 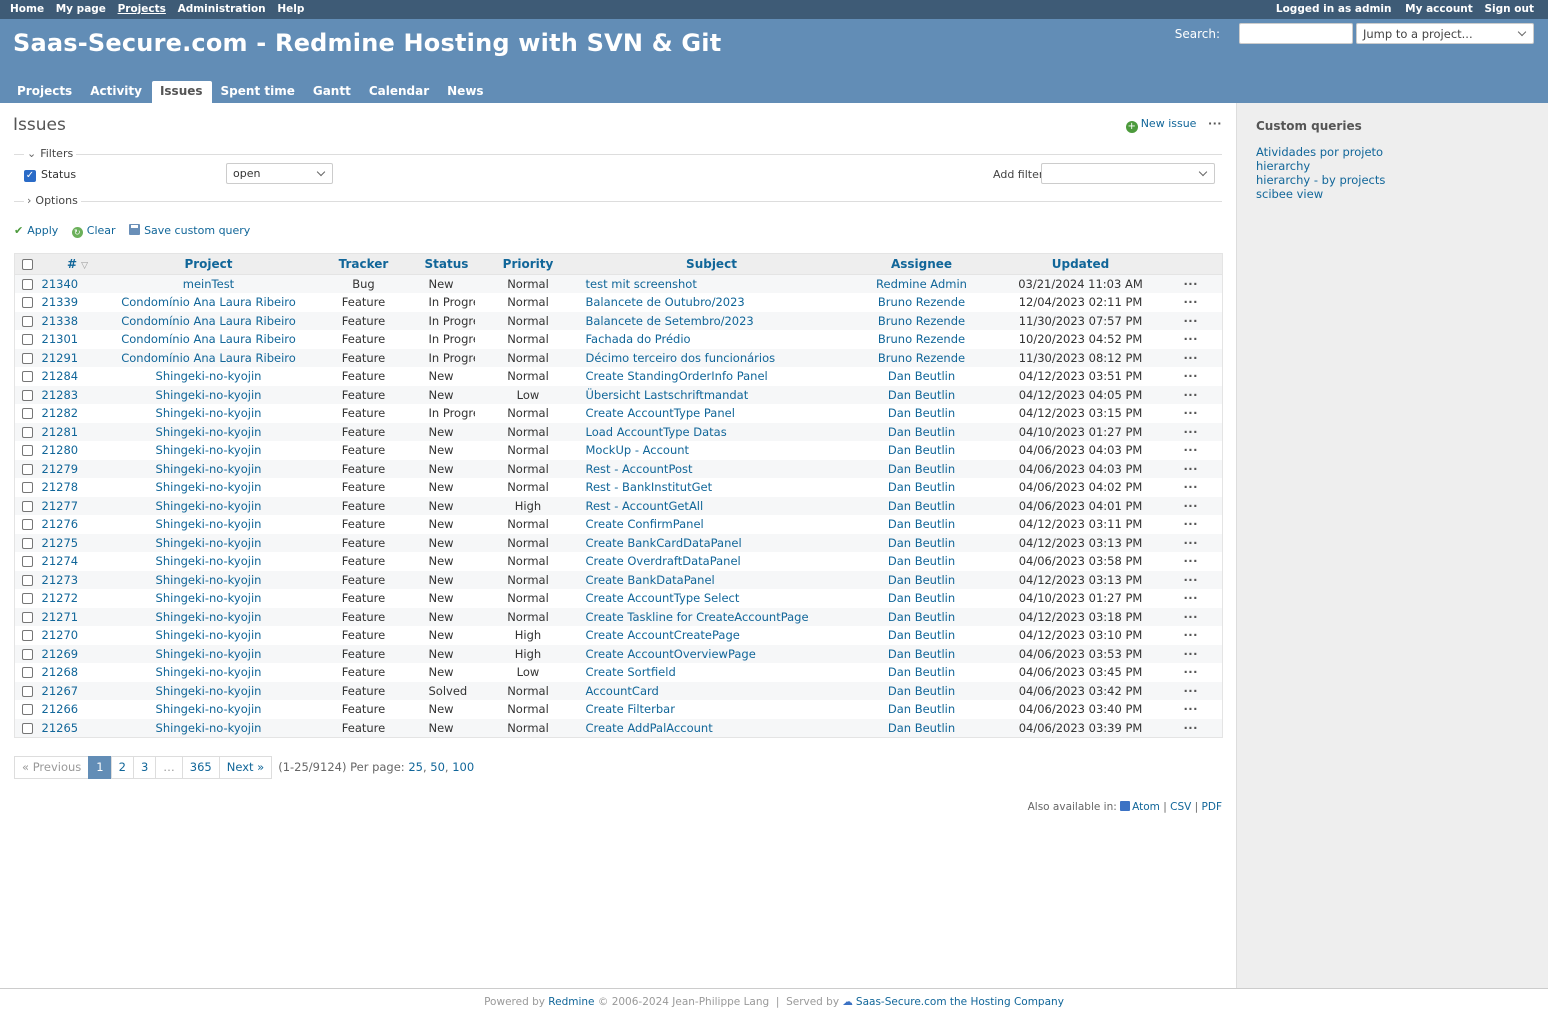 I want to click on issue-subject: Create AccountCreatePage, so click(x=663, y=635).